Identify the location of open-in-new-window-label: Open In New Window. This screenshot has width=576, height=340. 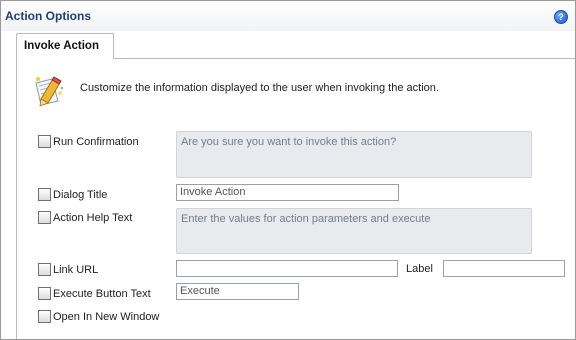
(106, 317).